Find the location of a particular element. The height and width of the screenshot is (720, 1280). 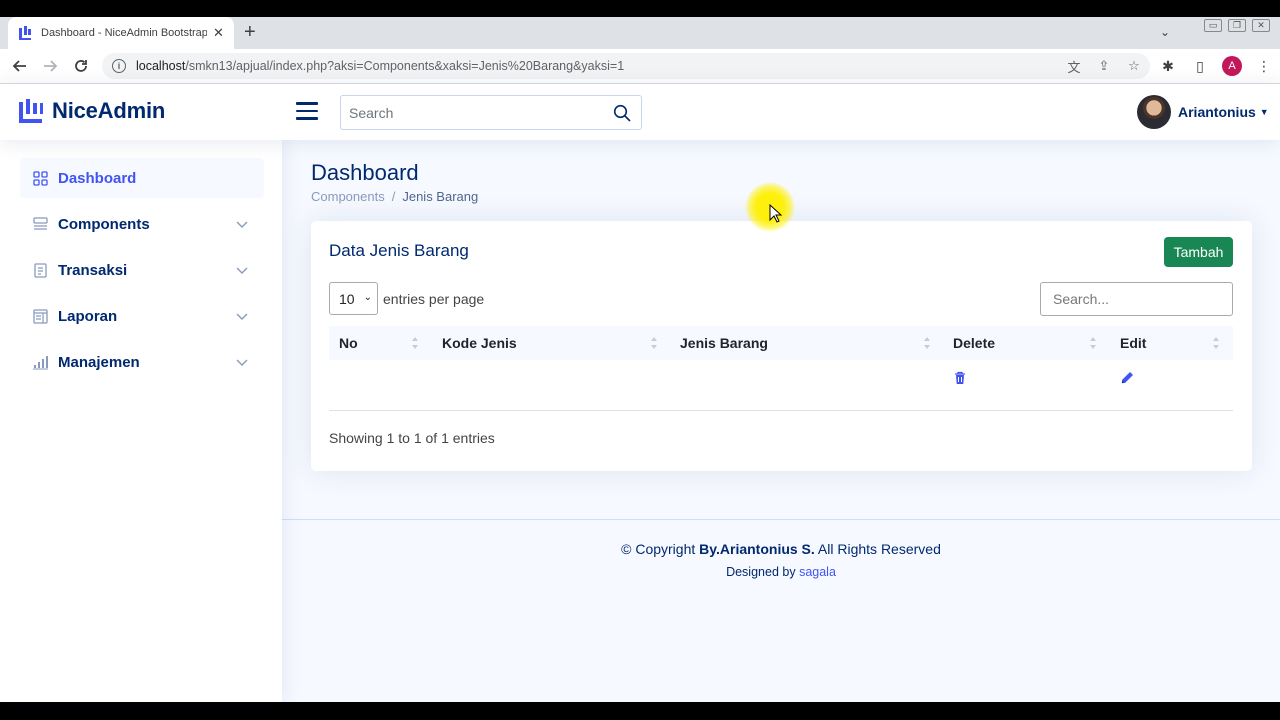

url-host: localhost is located at coordinates (161, 66).